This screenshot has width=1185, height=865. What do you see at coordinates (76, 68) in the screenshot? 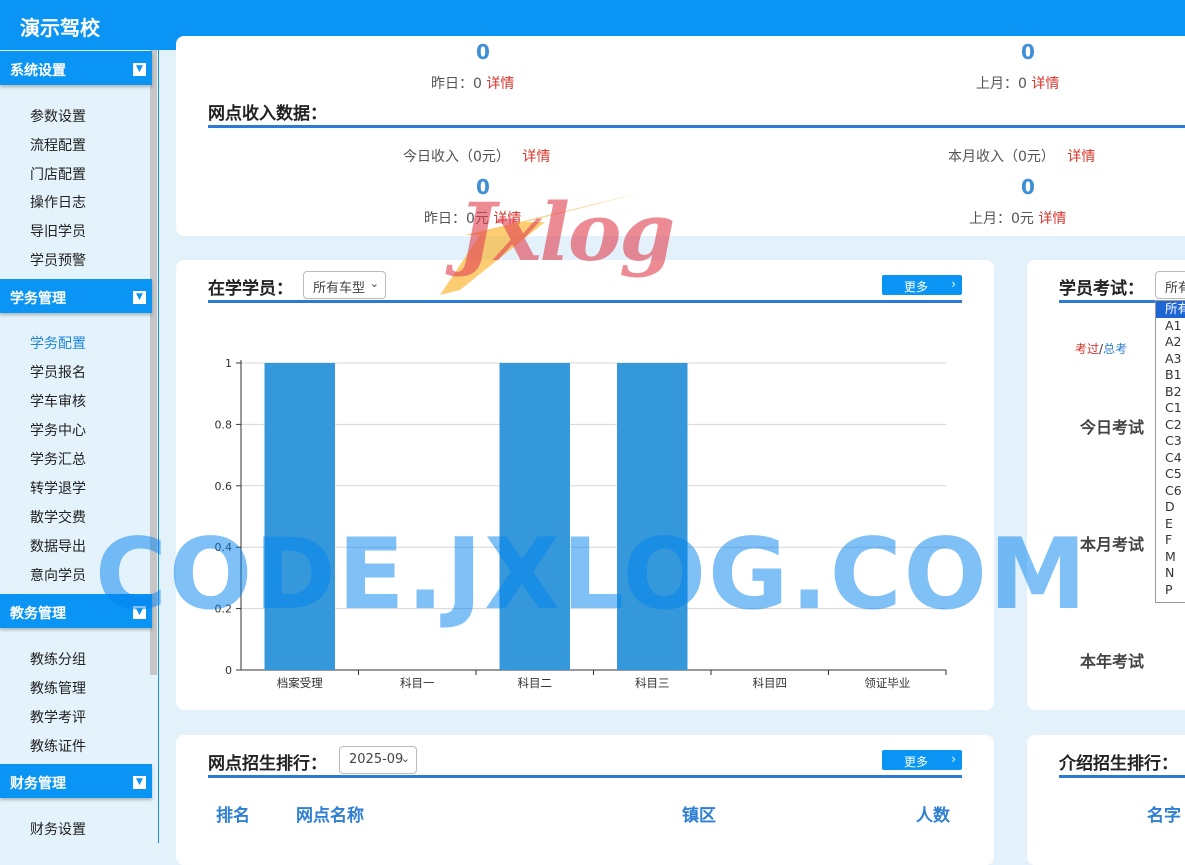
I see `sidebar-group-system: 系统设置 ▼` at bounding box center [76, 68].